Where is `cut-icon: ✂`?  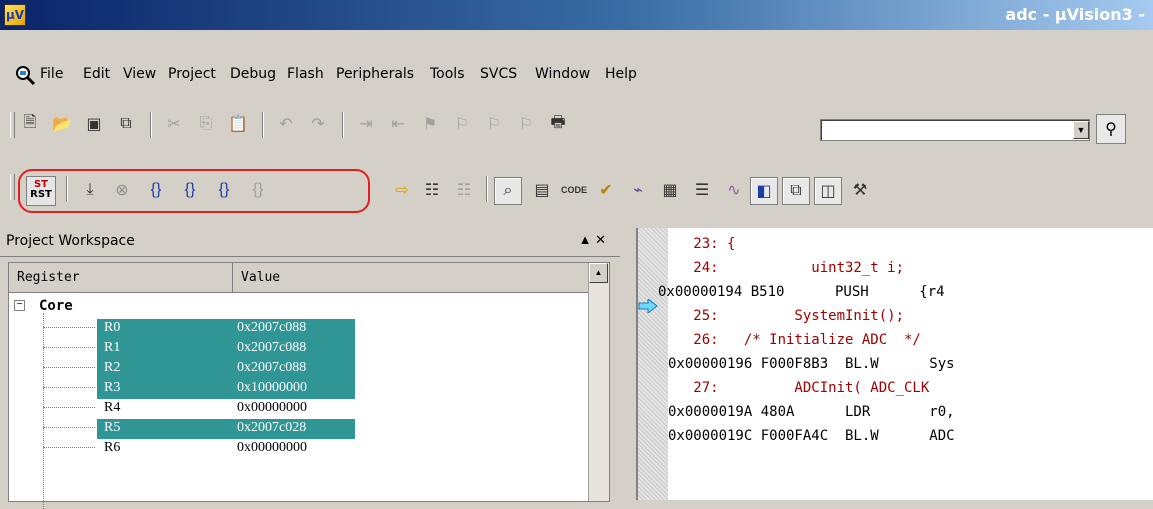
cut-icon: ✂ is located at coordinates (174, 124).